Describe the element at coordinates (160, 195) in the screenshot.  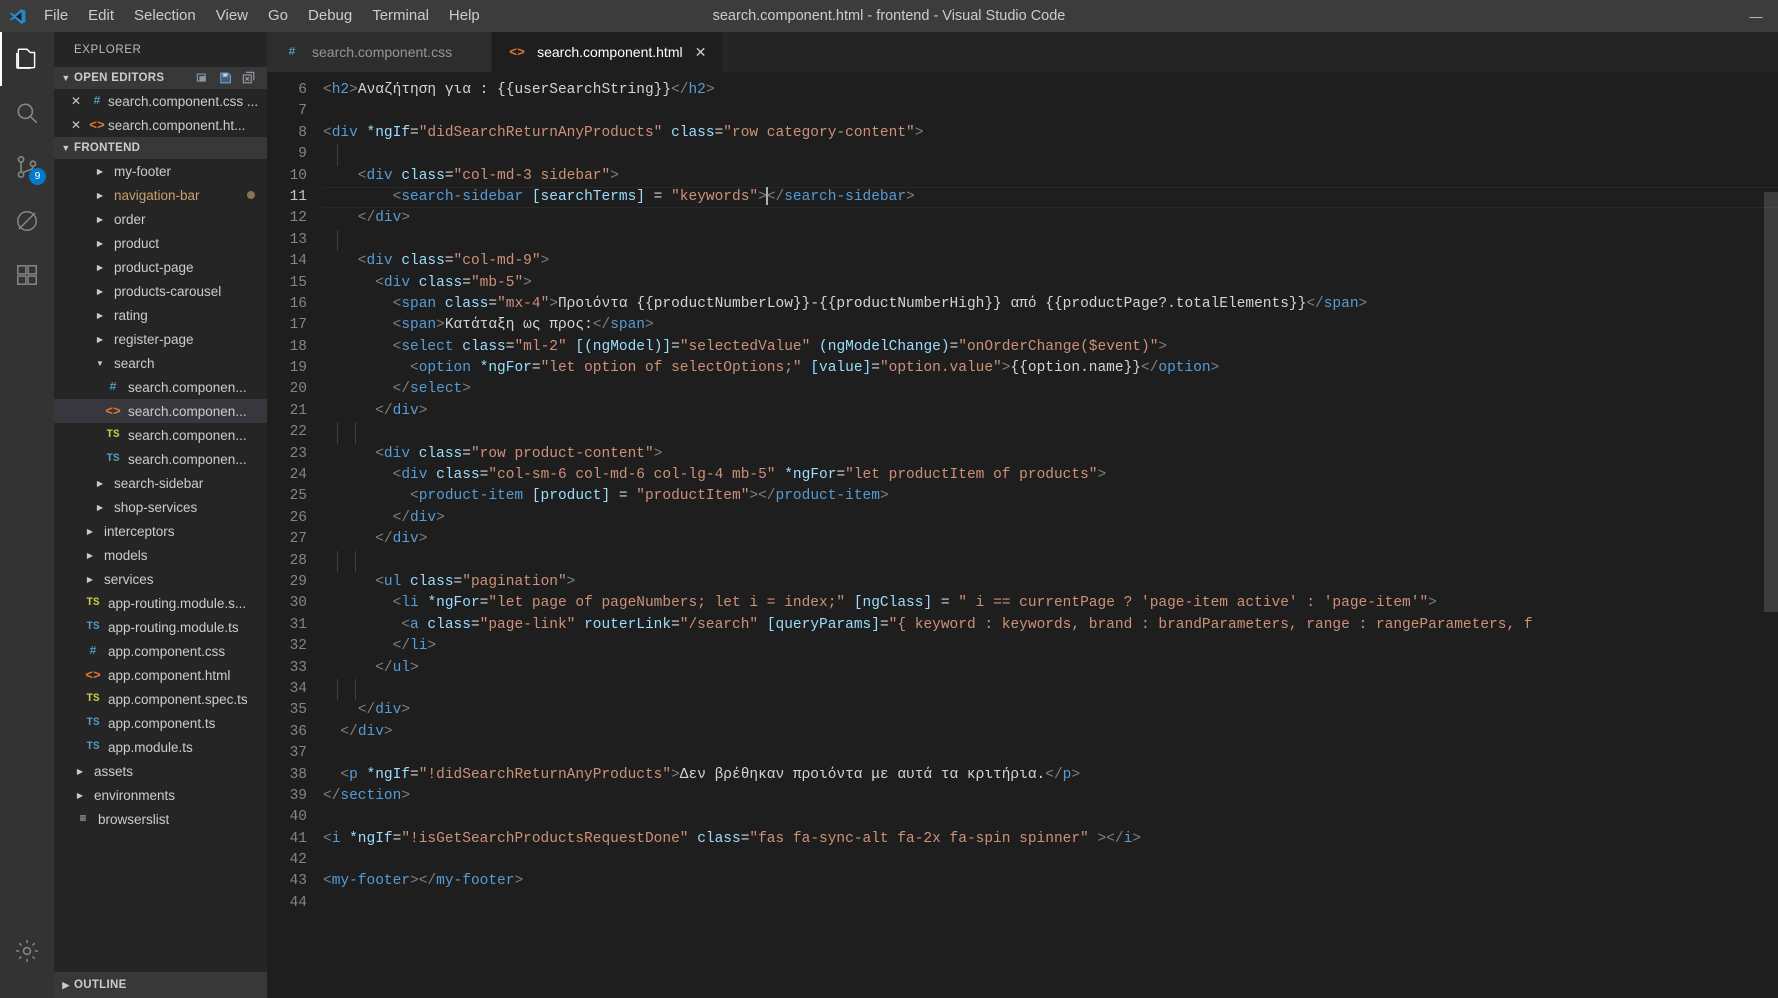
I see `tree-folder-row: ▶ navigation-bar` at that location.